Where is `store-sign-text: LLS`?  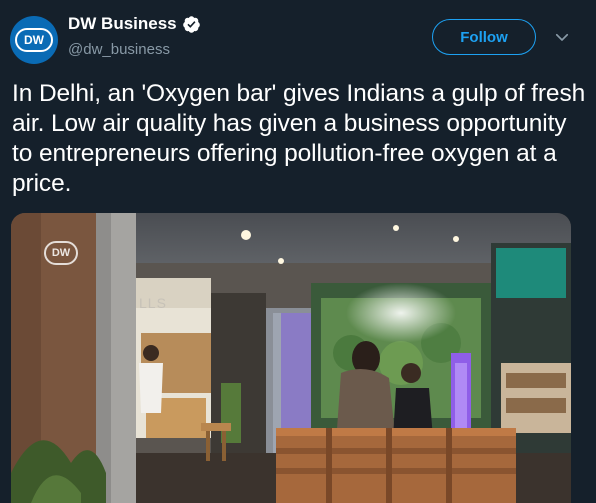 store-sign-text: LLS is located at coordinates (153, 303).